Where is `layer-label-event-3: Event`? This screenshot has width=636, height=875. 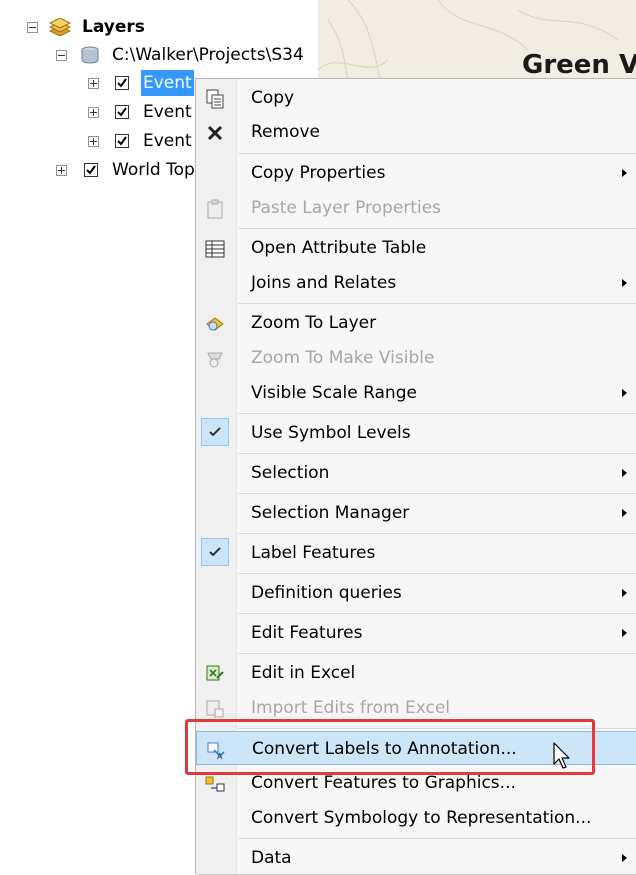
layer-label-event-3: Event is located at coordinates (167, 141).